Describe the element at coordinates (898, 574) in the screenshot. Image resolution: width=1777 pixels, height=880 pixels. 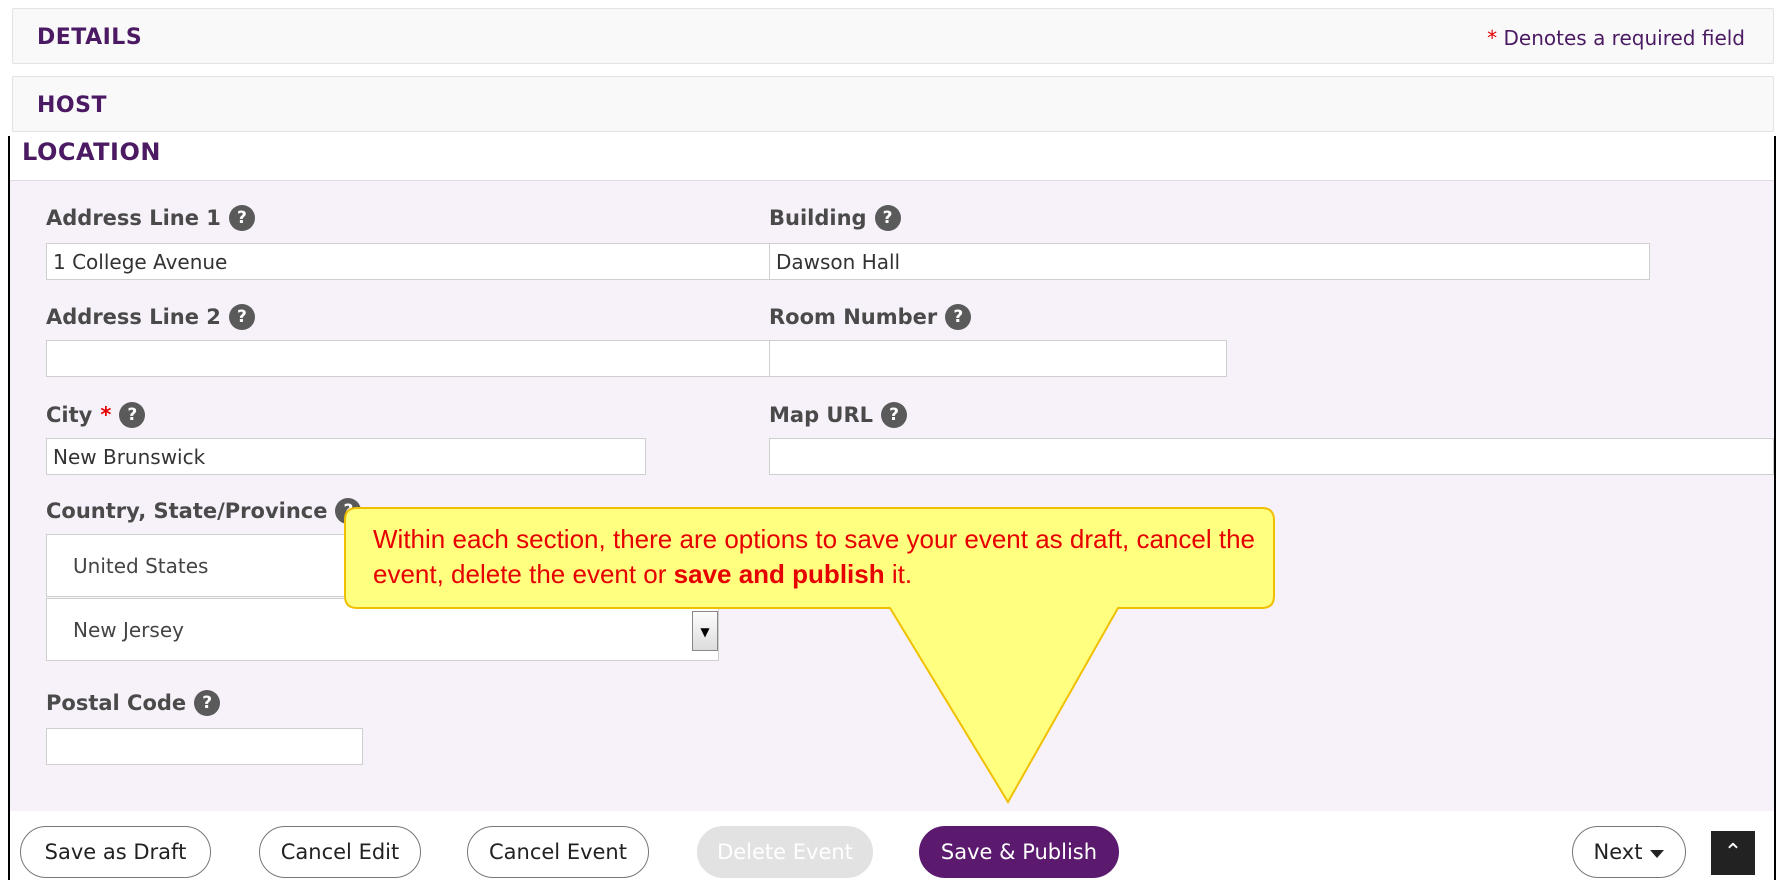
I see `callout-text-part-2: it.` at that location.